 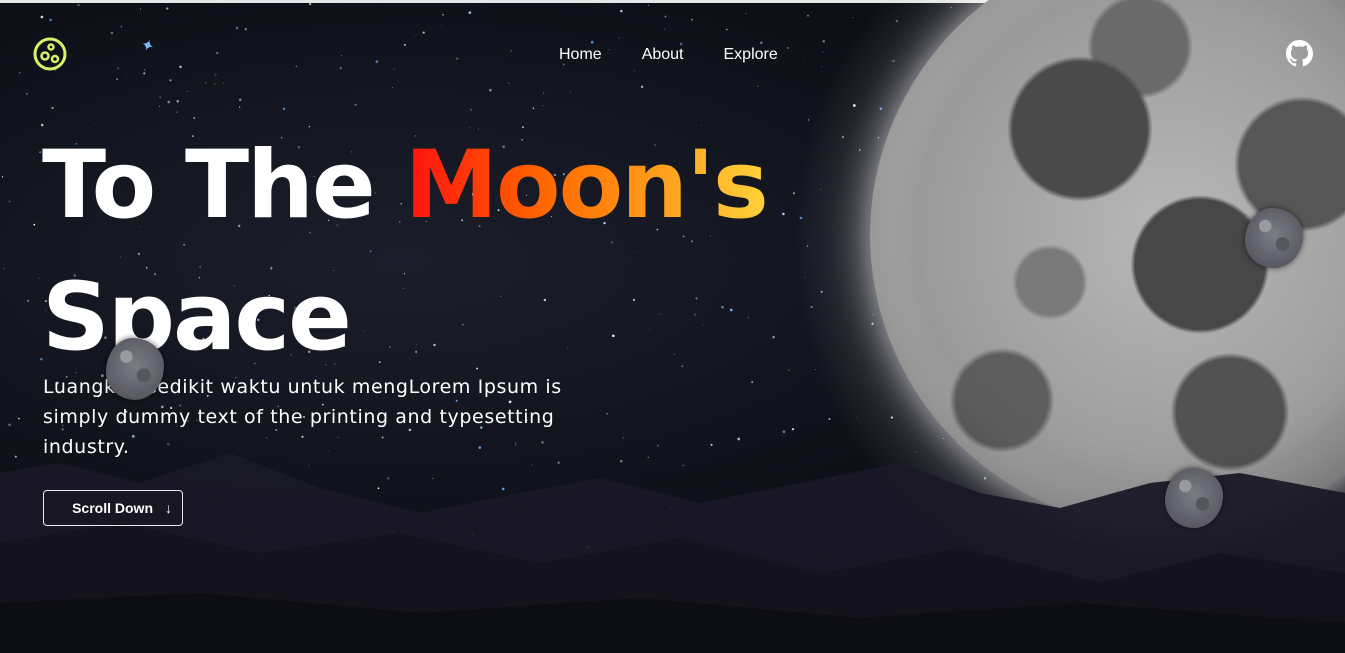 What do you see at coordinates (168, 508) in the screenshot?
I see `arrow-down-icon: ↓` at bounding box center [168, 508].